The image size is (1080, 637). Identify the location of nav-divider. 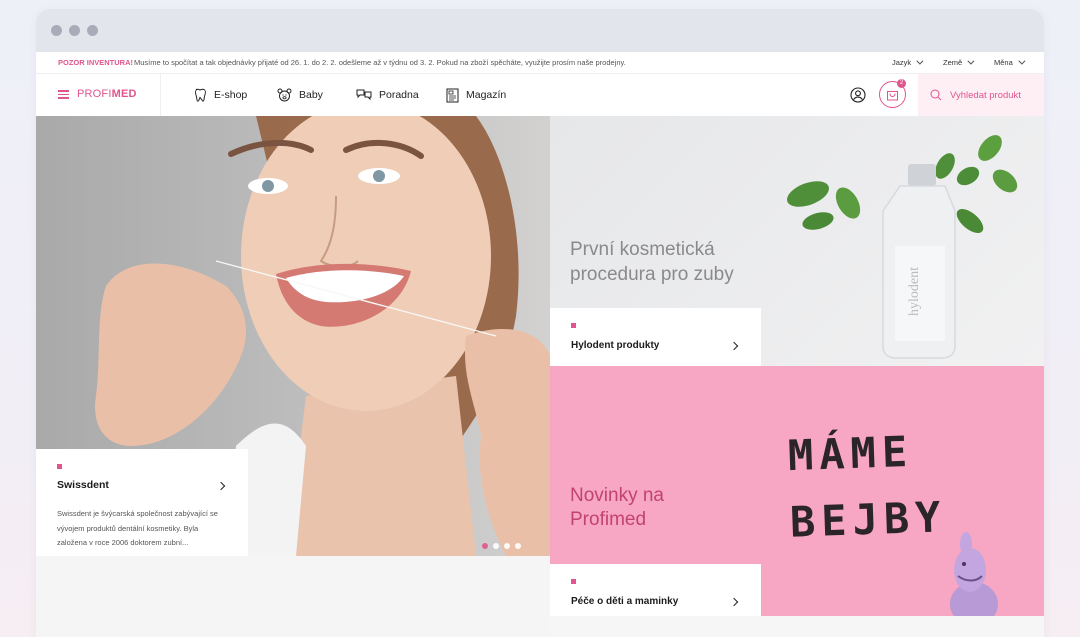
(160, 95).